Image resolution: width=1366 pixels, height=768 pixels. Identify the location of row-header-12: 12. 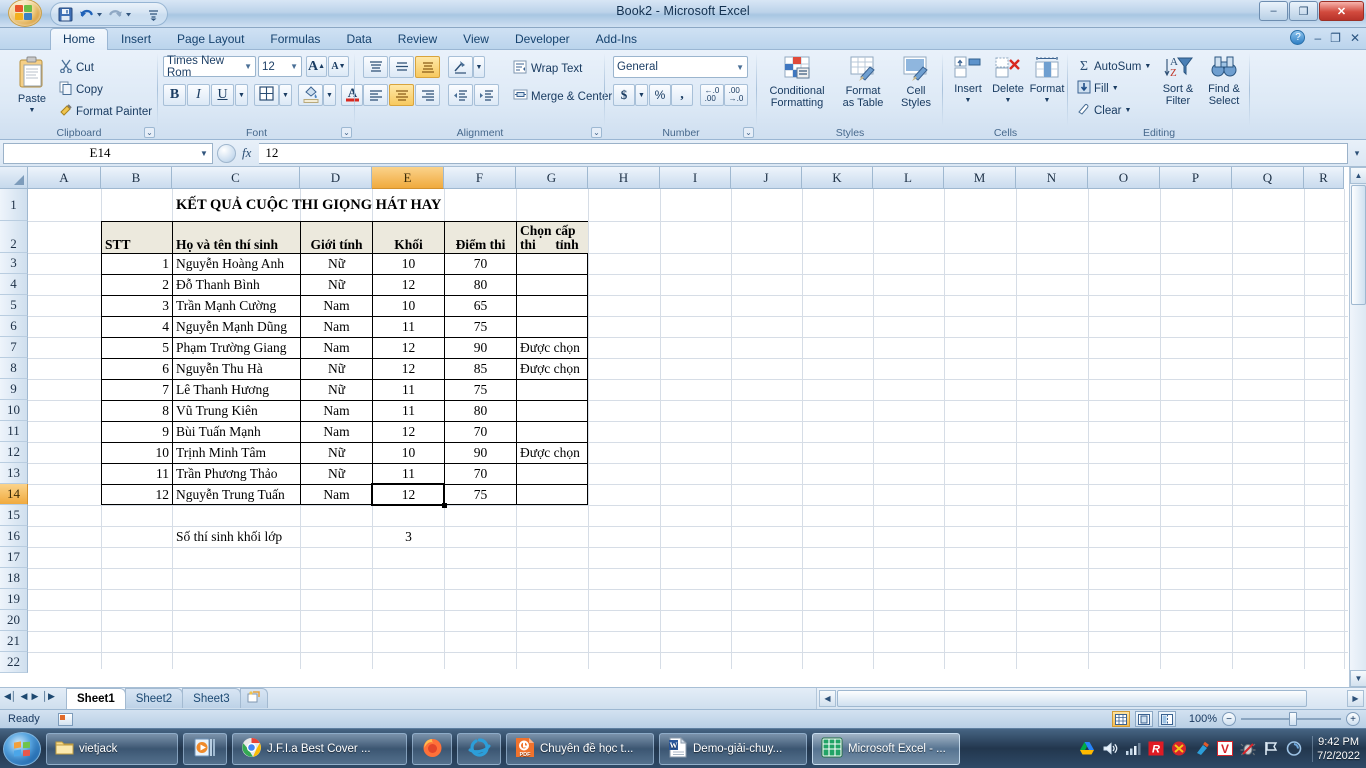
(14, 452).